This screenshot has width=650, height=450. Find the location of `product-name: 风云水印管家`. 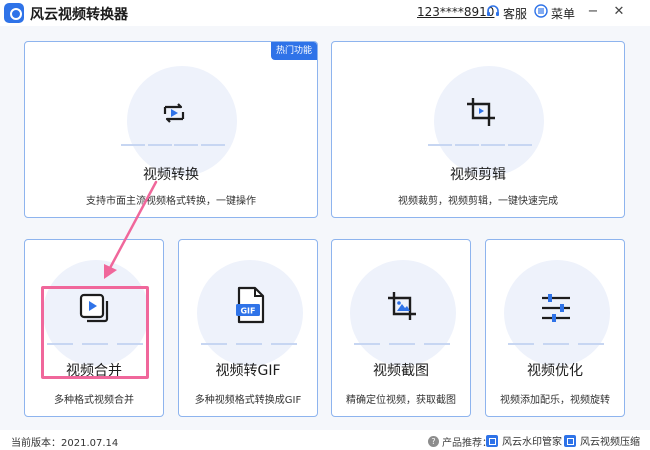

product-name: 风云水印管家 is located at coordinates (532, 442).